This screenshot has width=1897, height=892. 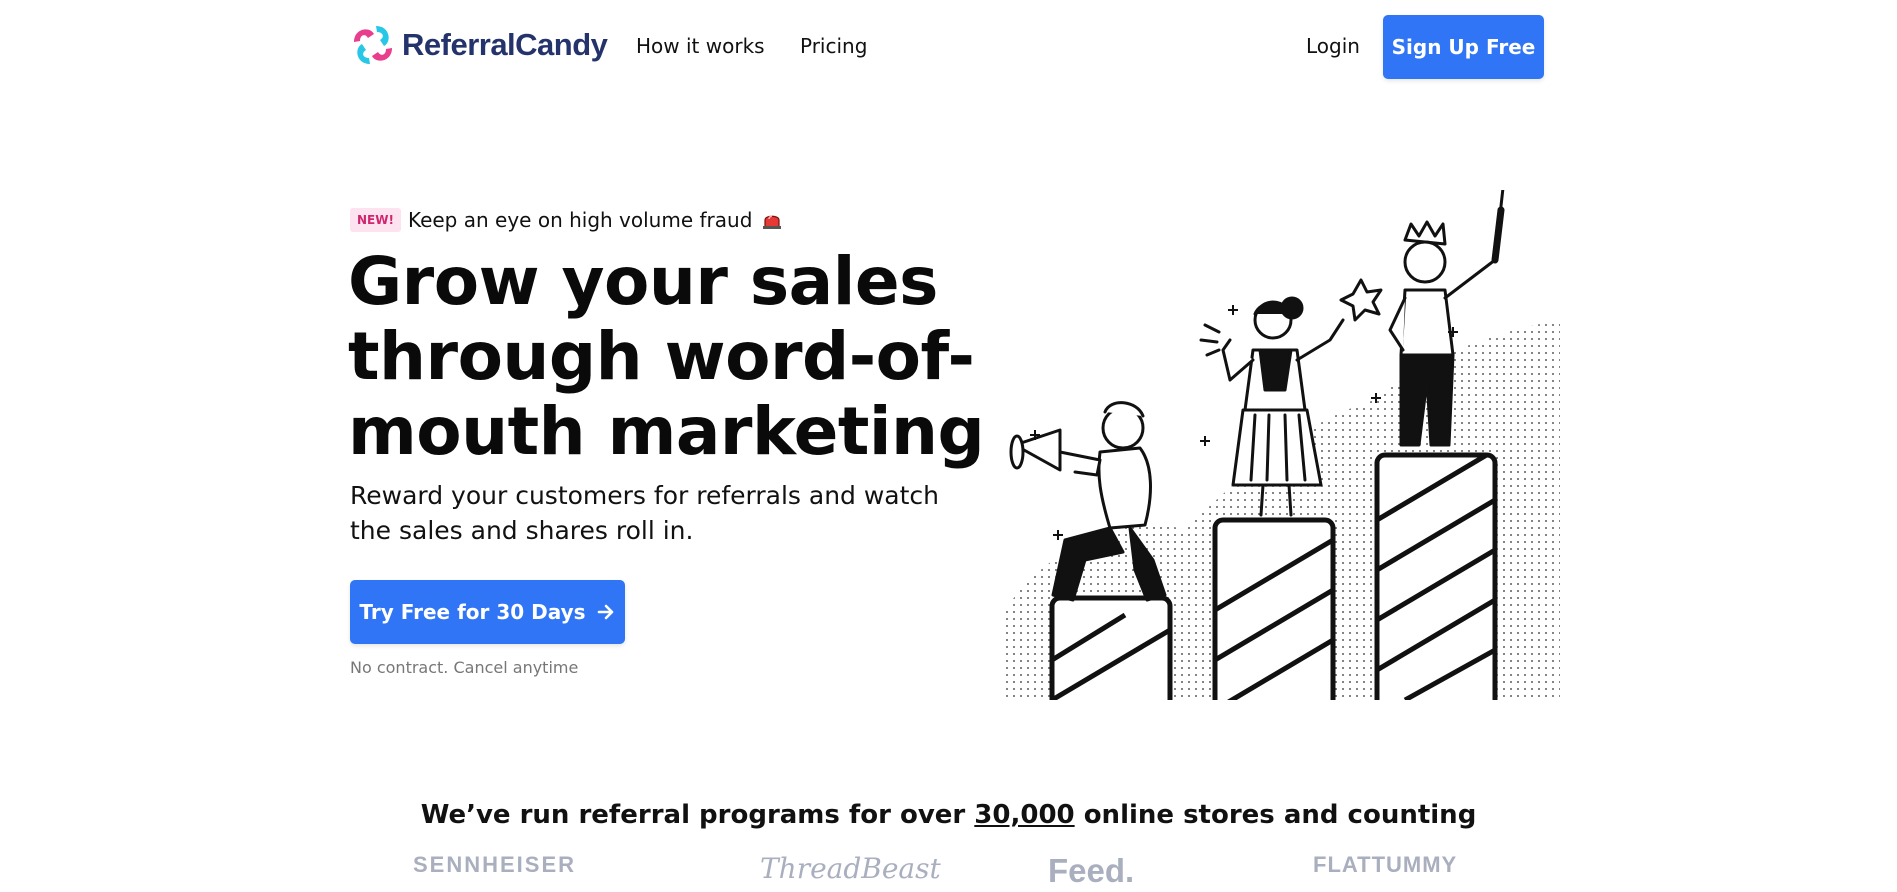 I want to click on nav-link-how-it-works: How it works, so click(x=700, y=46).